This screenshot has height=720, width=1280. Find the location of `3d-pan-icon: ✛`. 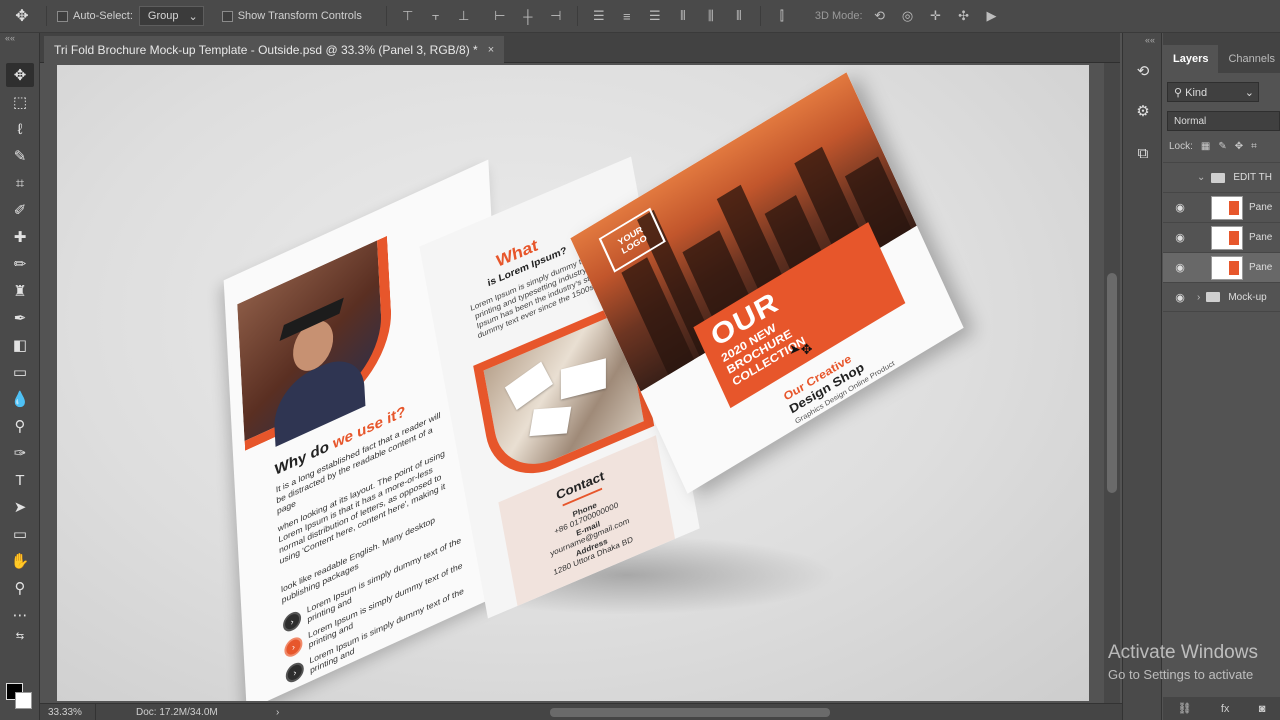

3d-pan-icon: ✛ is located at coordinates (936, 16).